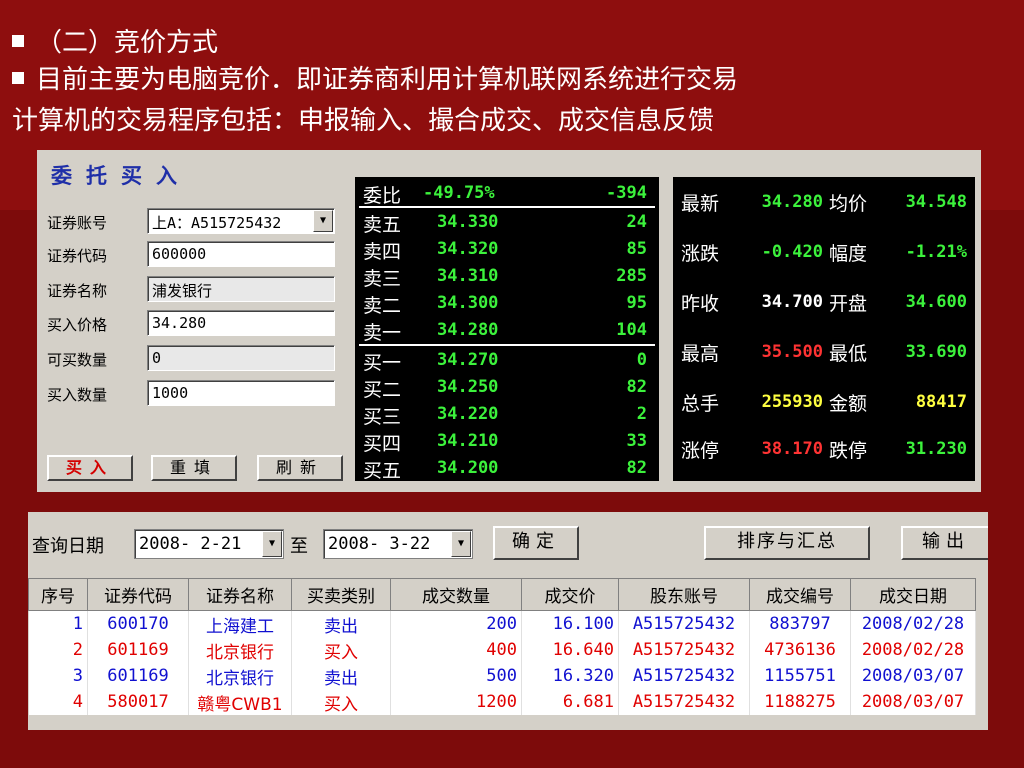 This screenshot has width=1024, height=768. I want to click on stats-row: 最高 35.500 最低 33.690, so click(824, 352).